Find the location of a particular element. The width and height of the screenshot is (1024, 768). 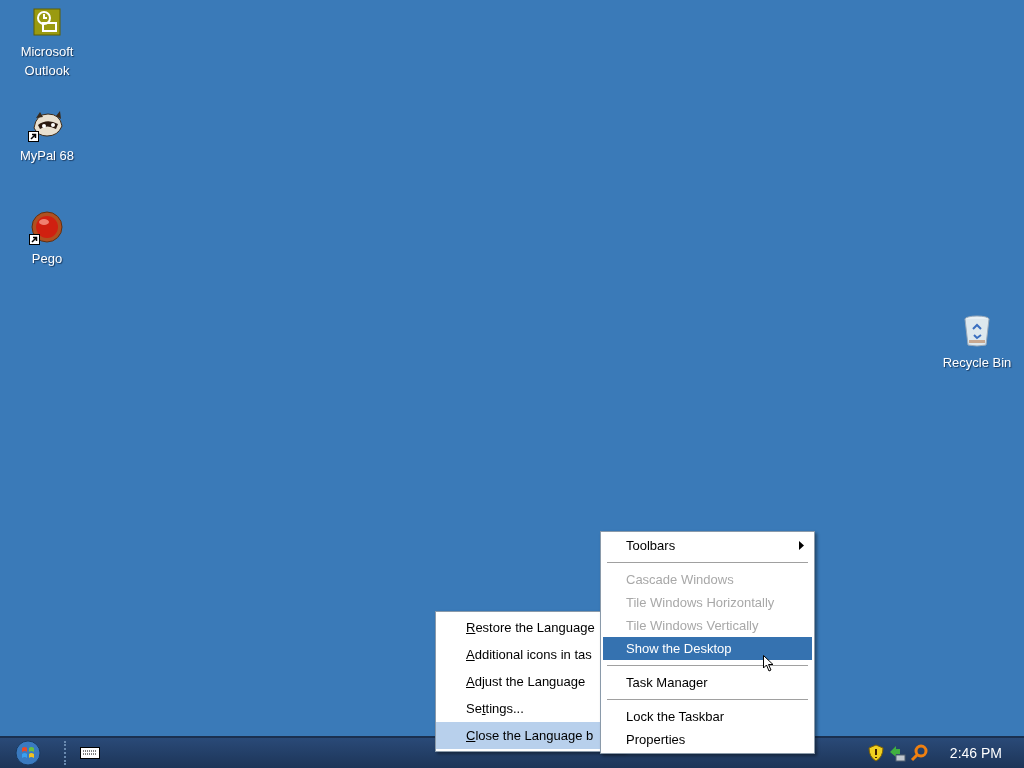

calendar-envelope-icon is located at coordinates (47, 22).